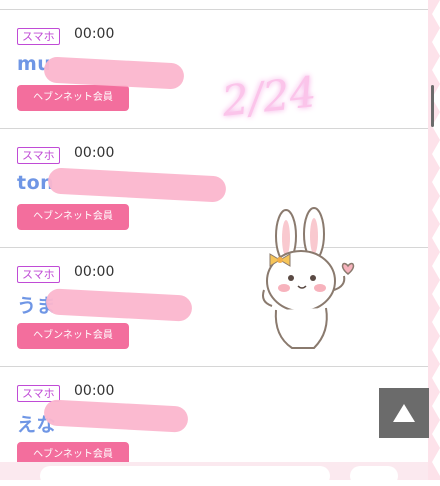 The image size is (440, 486). Describe the element at coordinates (432, 106) in the screenshot. I see `scrollbar` at that location.